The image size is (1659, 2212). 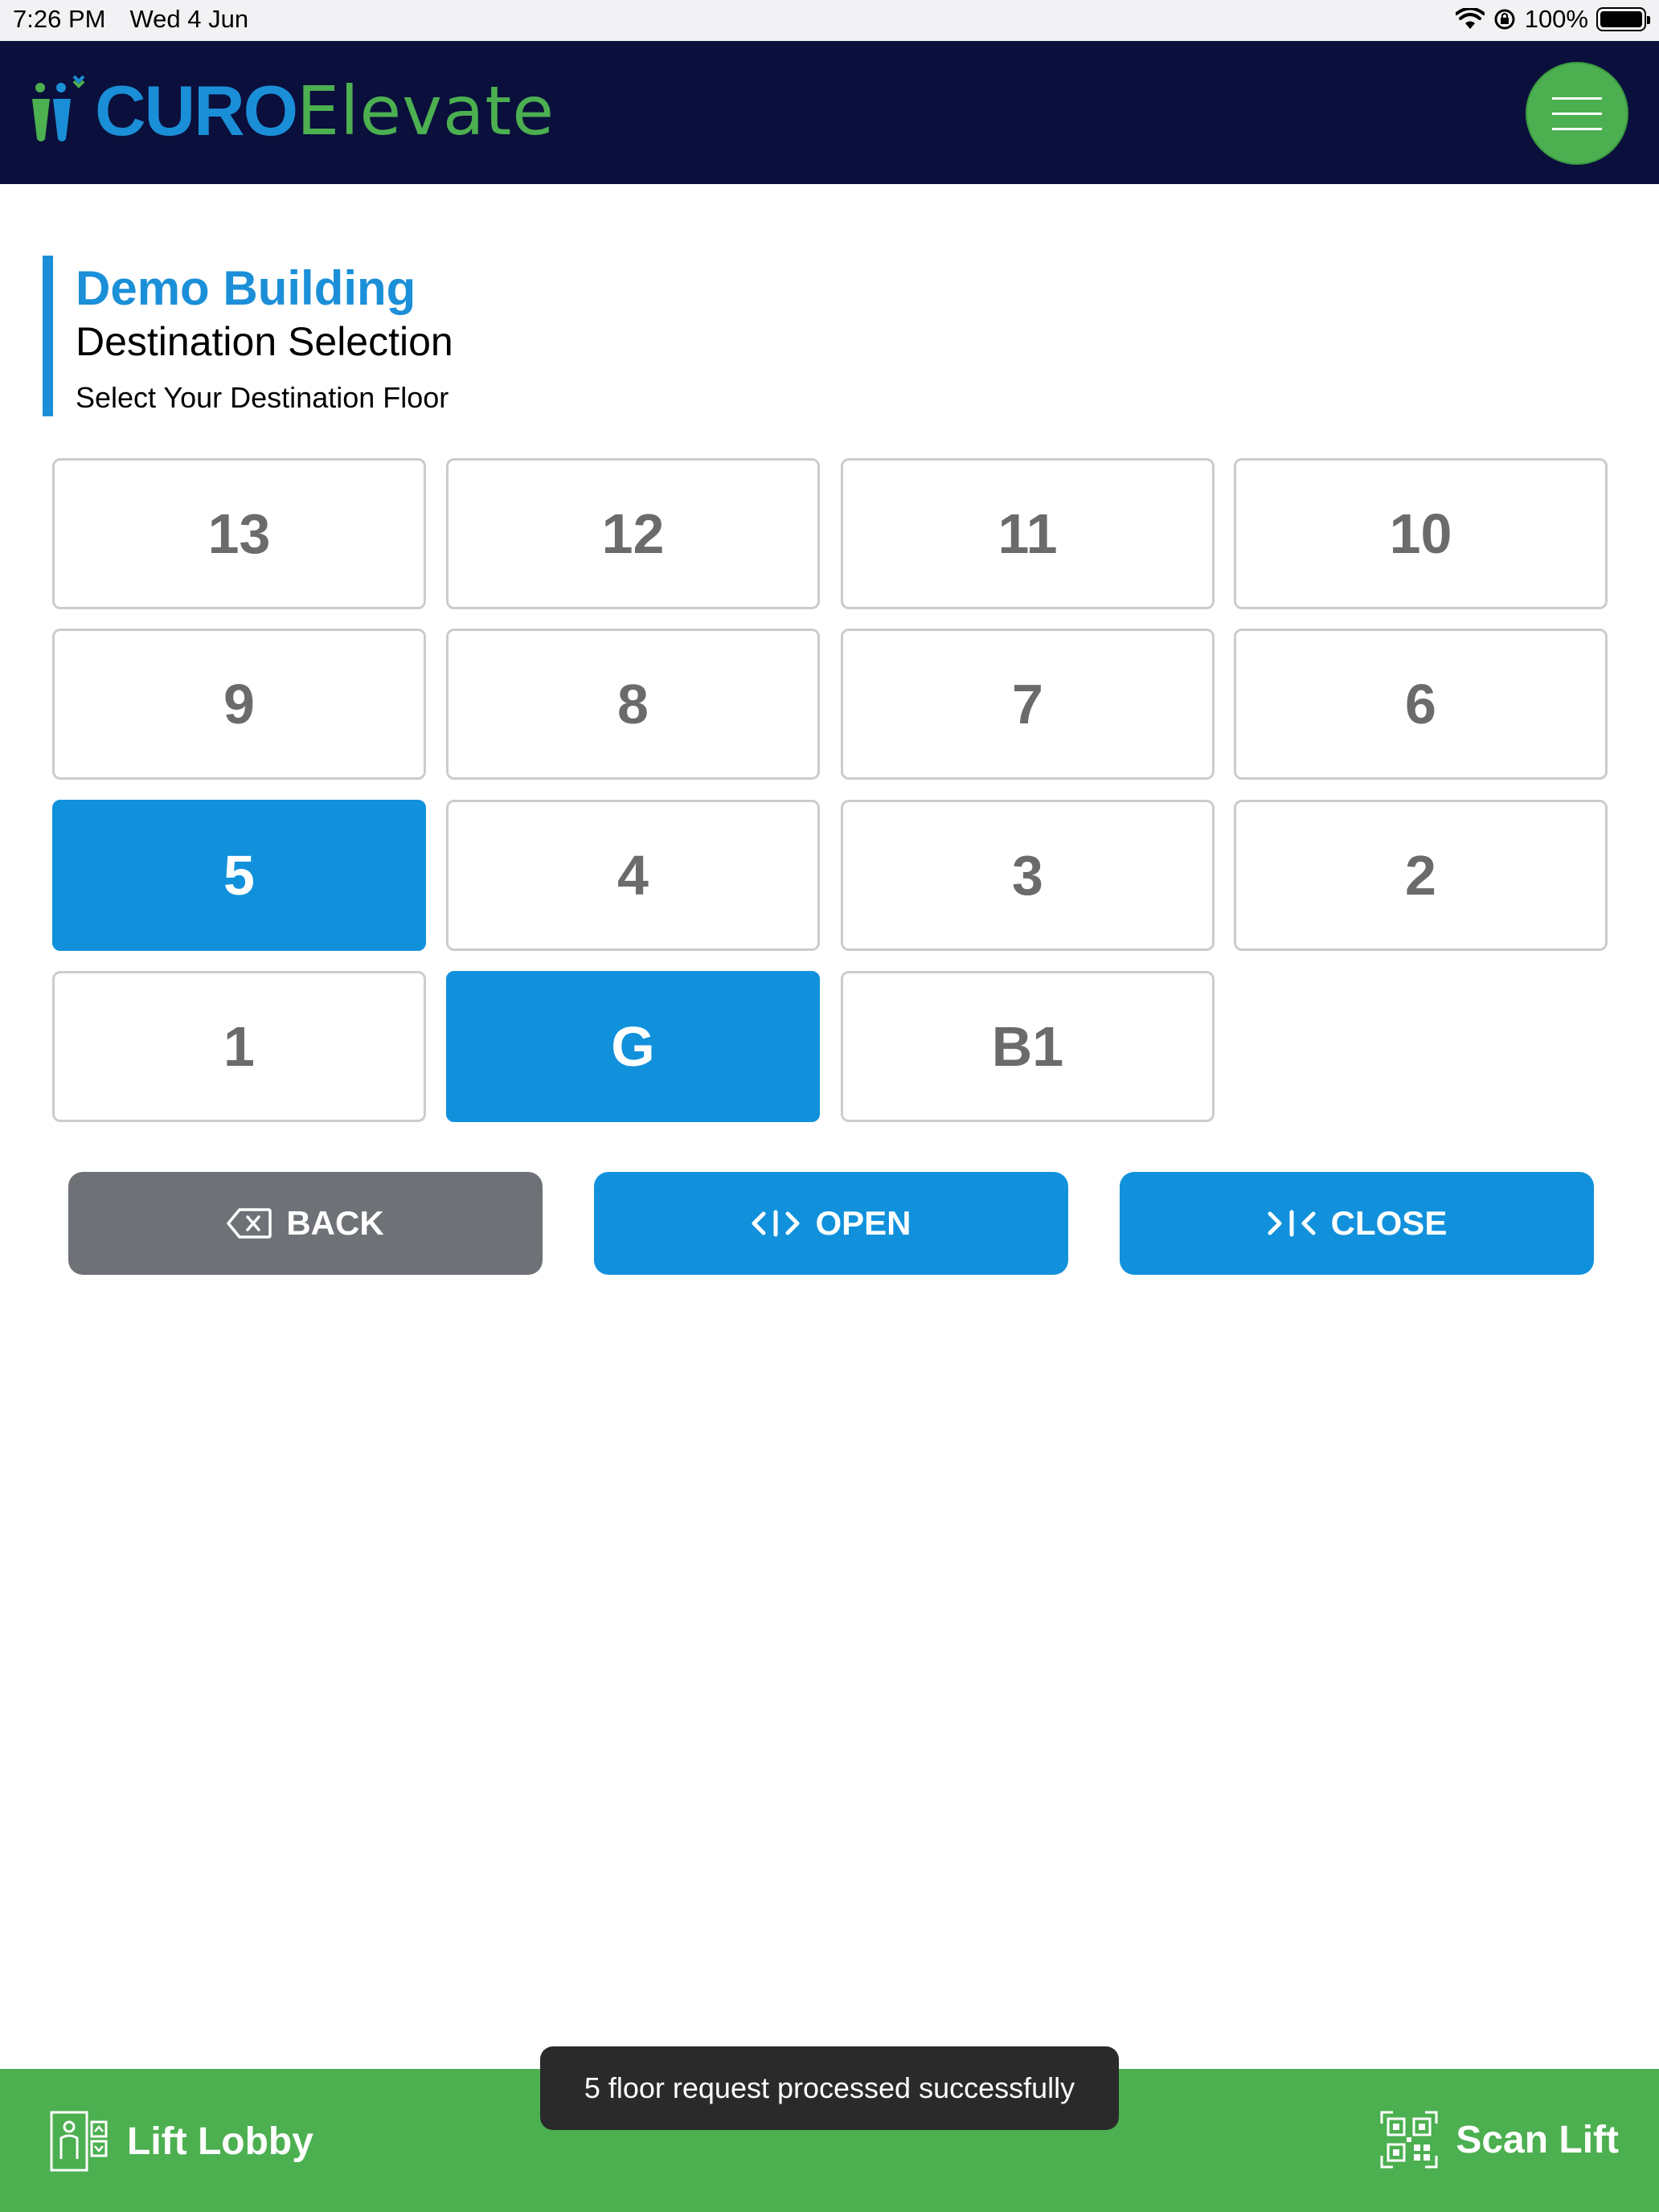 What do you see at coordinates (1028, 704) in the screenshot?
I see `floor-button: 7` at bounding box center [1028, 704].